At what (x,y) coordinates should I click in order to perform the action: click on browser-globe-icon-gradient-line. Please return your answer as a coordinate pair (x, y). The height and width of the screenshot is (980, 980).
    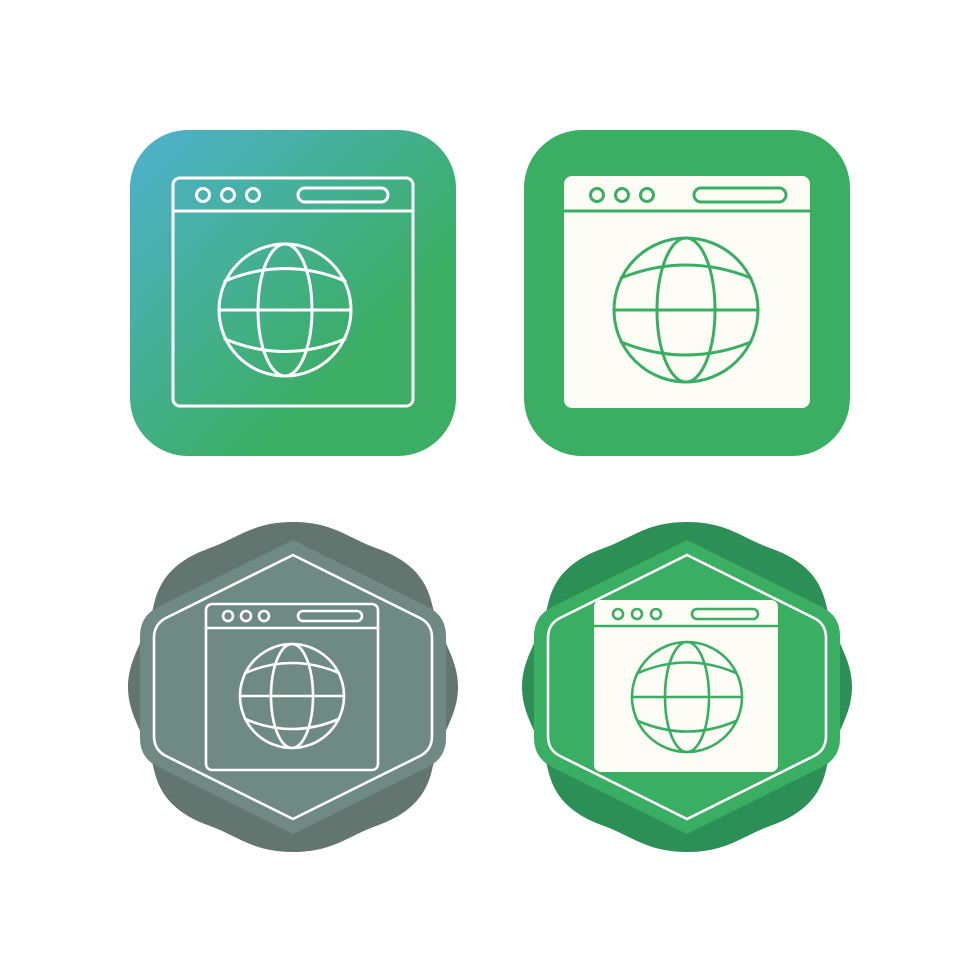
    Looking at the image, I should click on (293, 293).